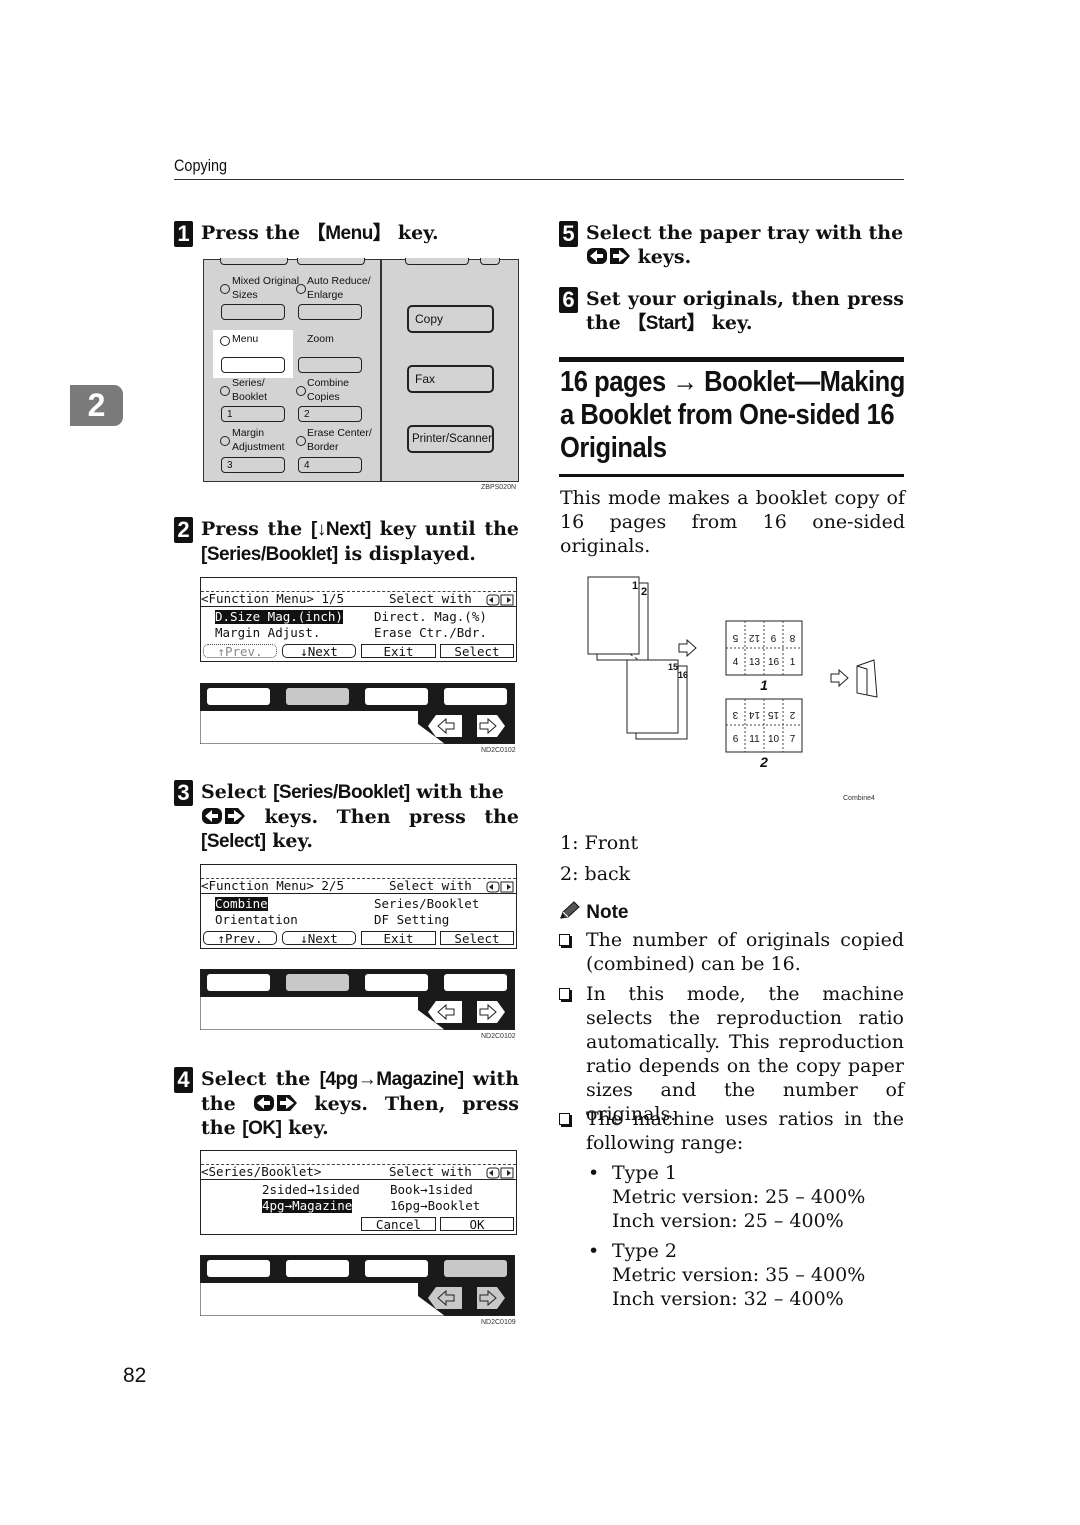 The height and width of the screenshot is (1525, 1080). I want to click on step-text: Press the, so click(254, 233).